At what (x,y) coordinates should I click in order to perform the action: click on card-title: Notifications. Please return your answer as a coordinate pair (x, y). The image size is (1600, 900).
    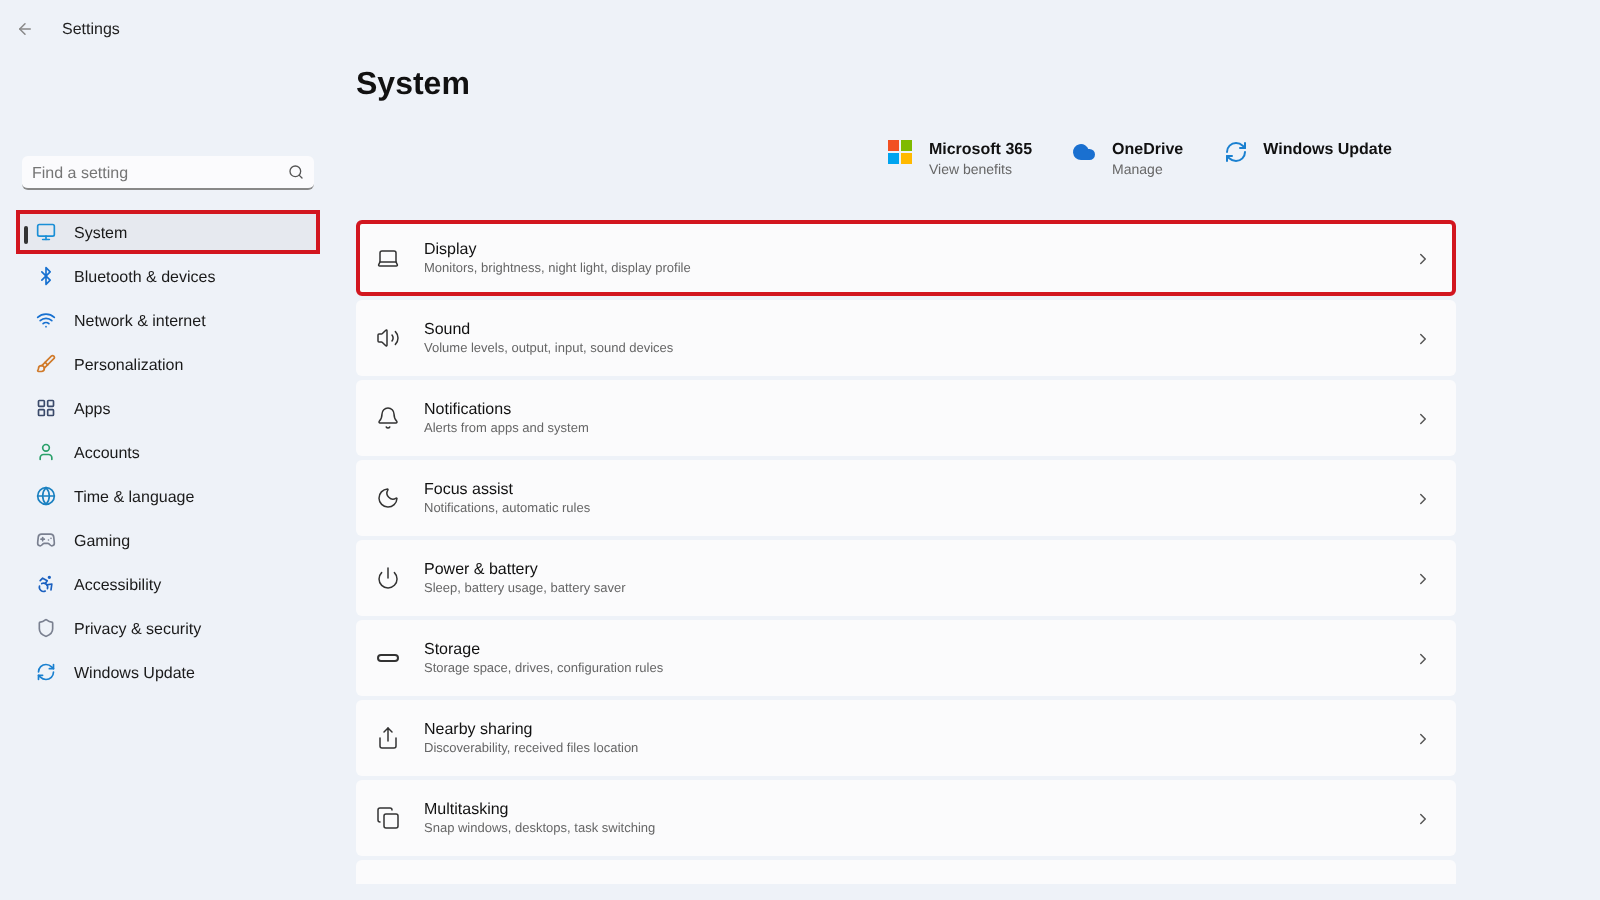
    Looking at the image, I should click on (469, 409).